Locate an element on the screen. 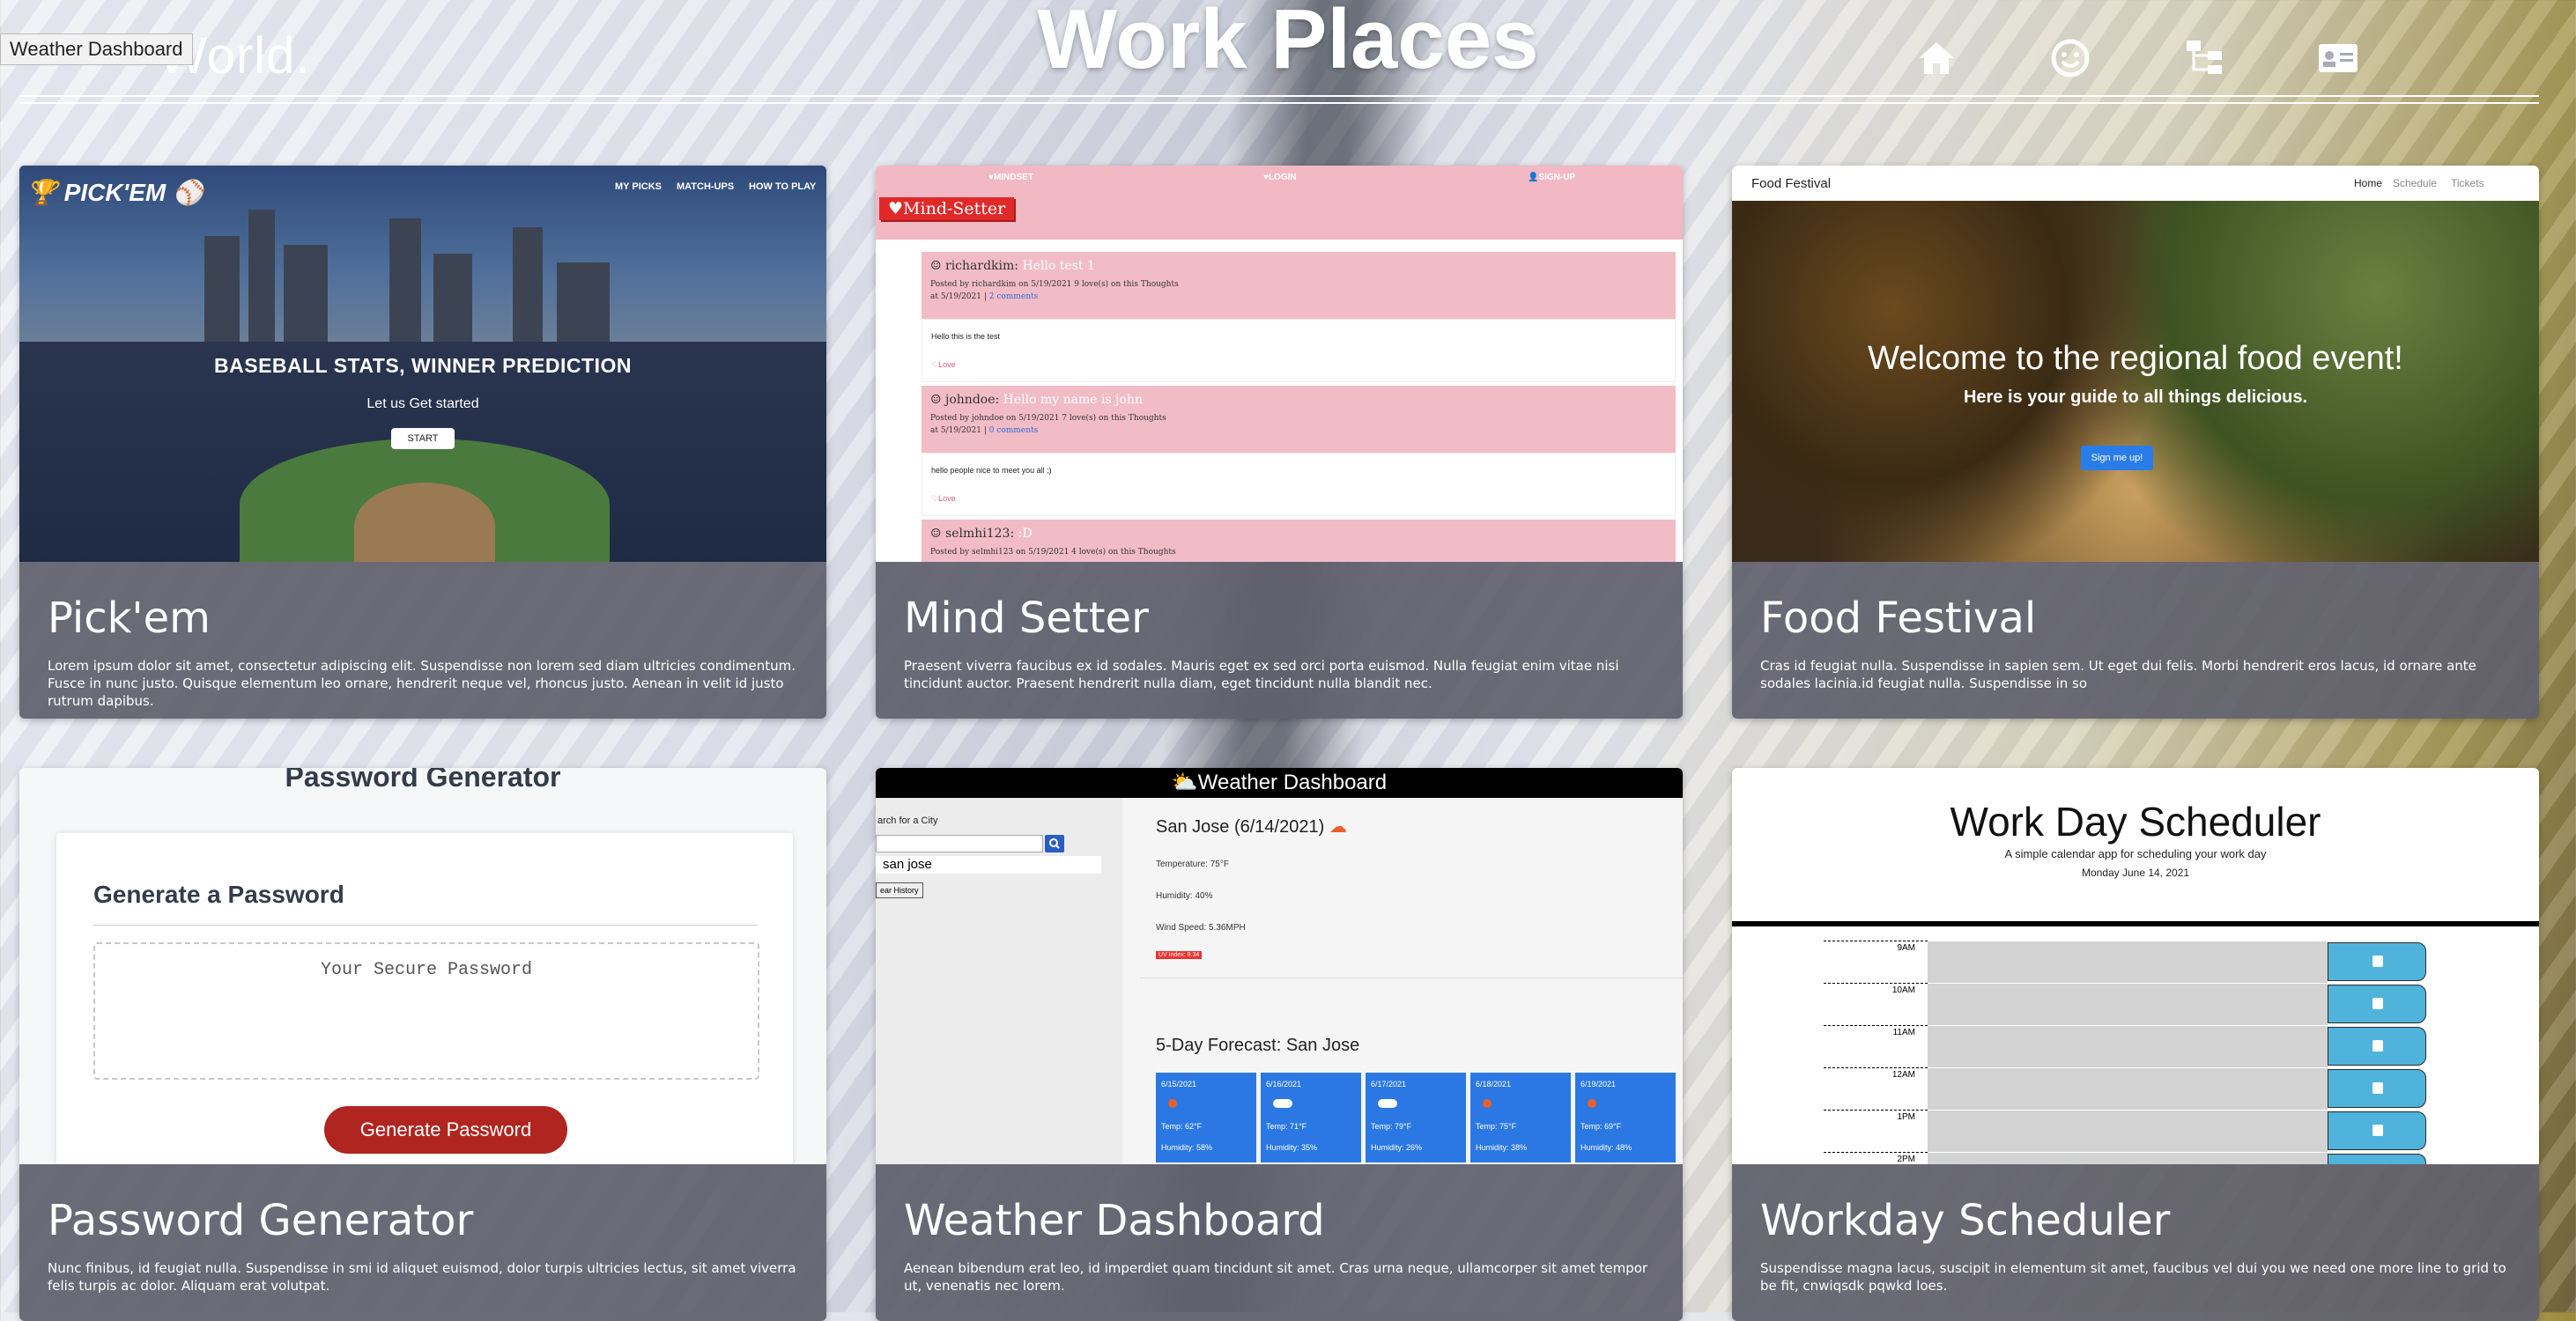 The image size is (2576, 1321). nav-login: ♥LOGIN is located at coordinates (1280, 177).